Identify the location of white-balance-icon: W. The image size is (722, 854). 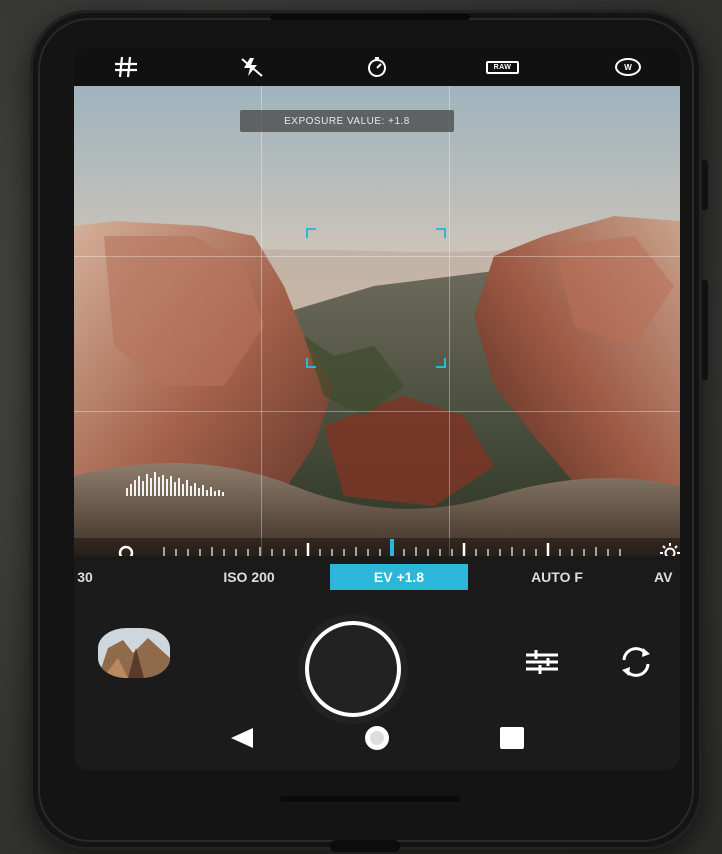
(628, 67).